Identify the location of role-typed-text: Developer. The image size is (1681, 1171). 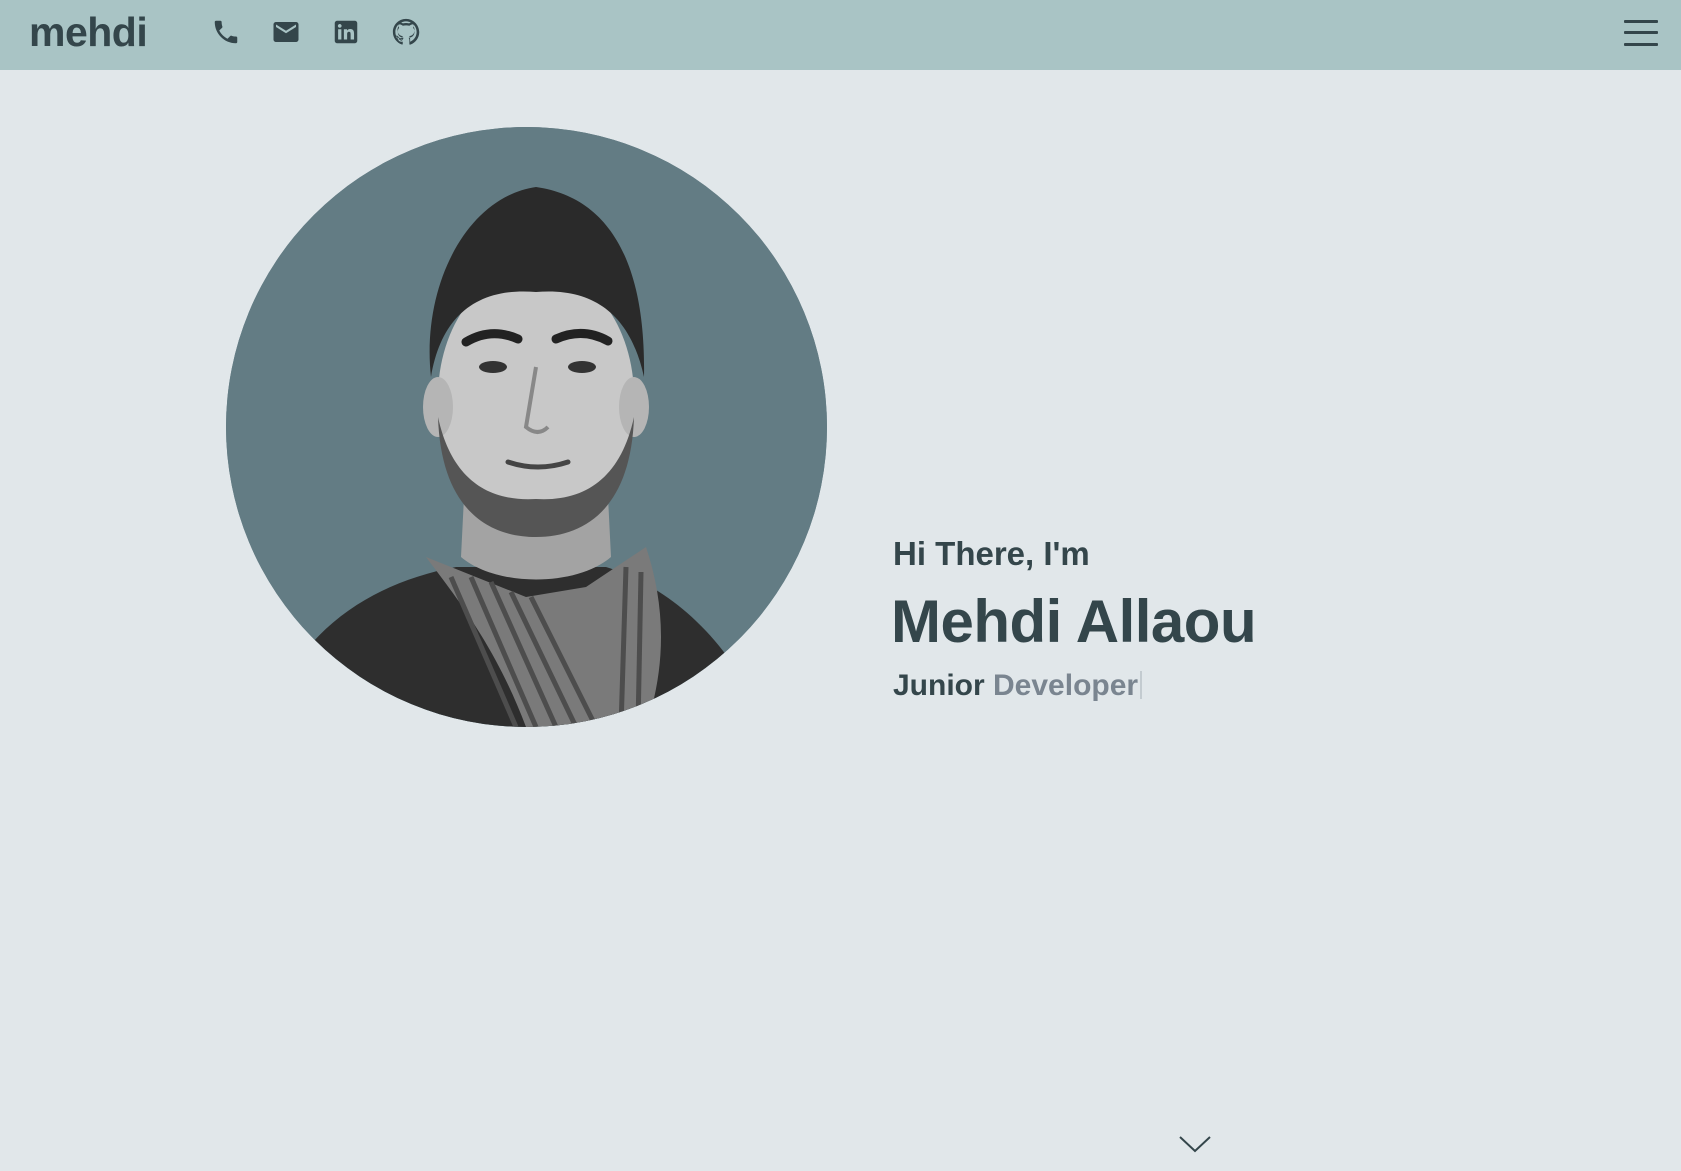
(1066, 685).